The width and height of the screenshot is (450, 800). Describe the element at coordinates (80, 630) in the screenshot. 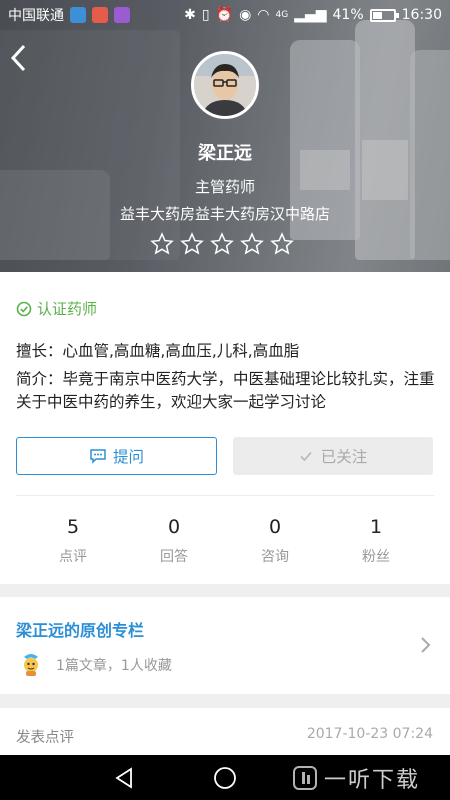

I see `column-title: 梁正远的原创专栏` at that location.